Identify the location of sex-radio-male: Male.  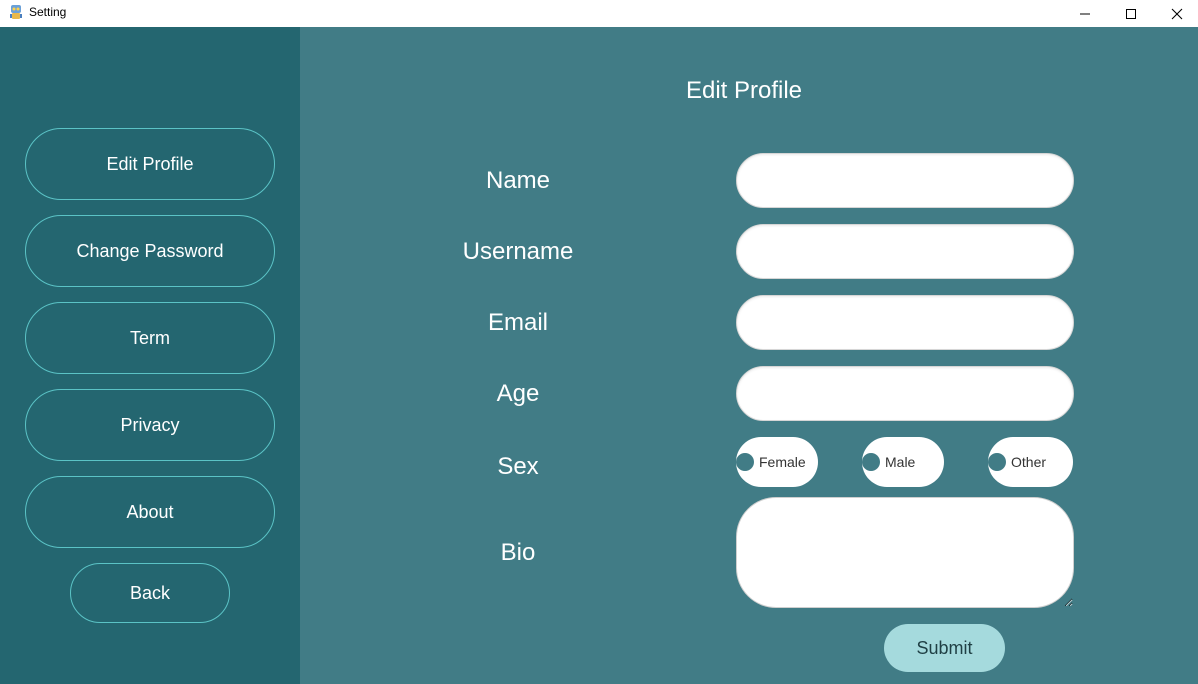
(903, 462).